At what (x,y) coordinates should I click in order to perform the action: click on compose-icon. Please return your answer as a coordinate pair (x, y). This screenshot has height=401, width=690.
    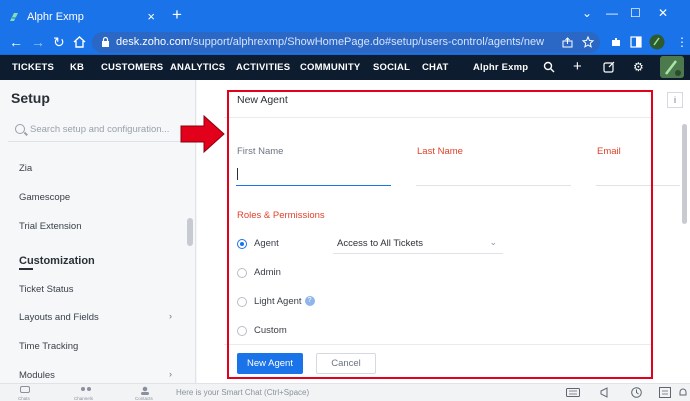
    Looking at the image, I should click on (609, 67).